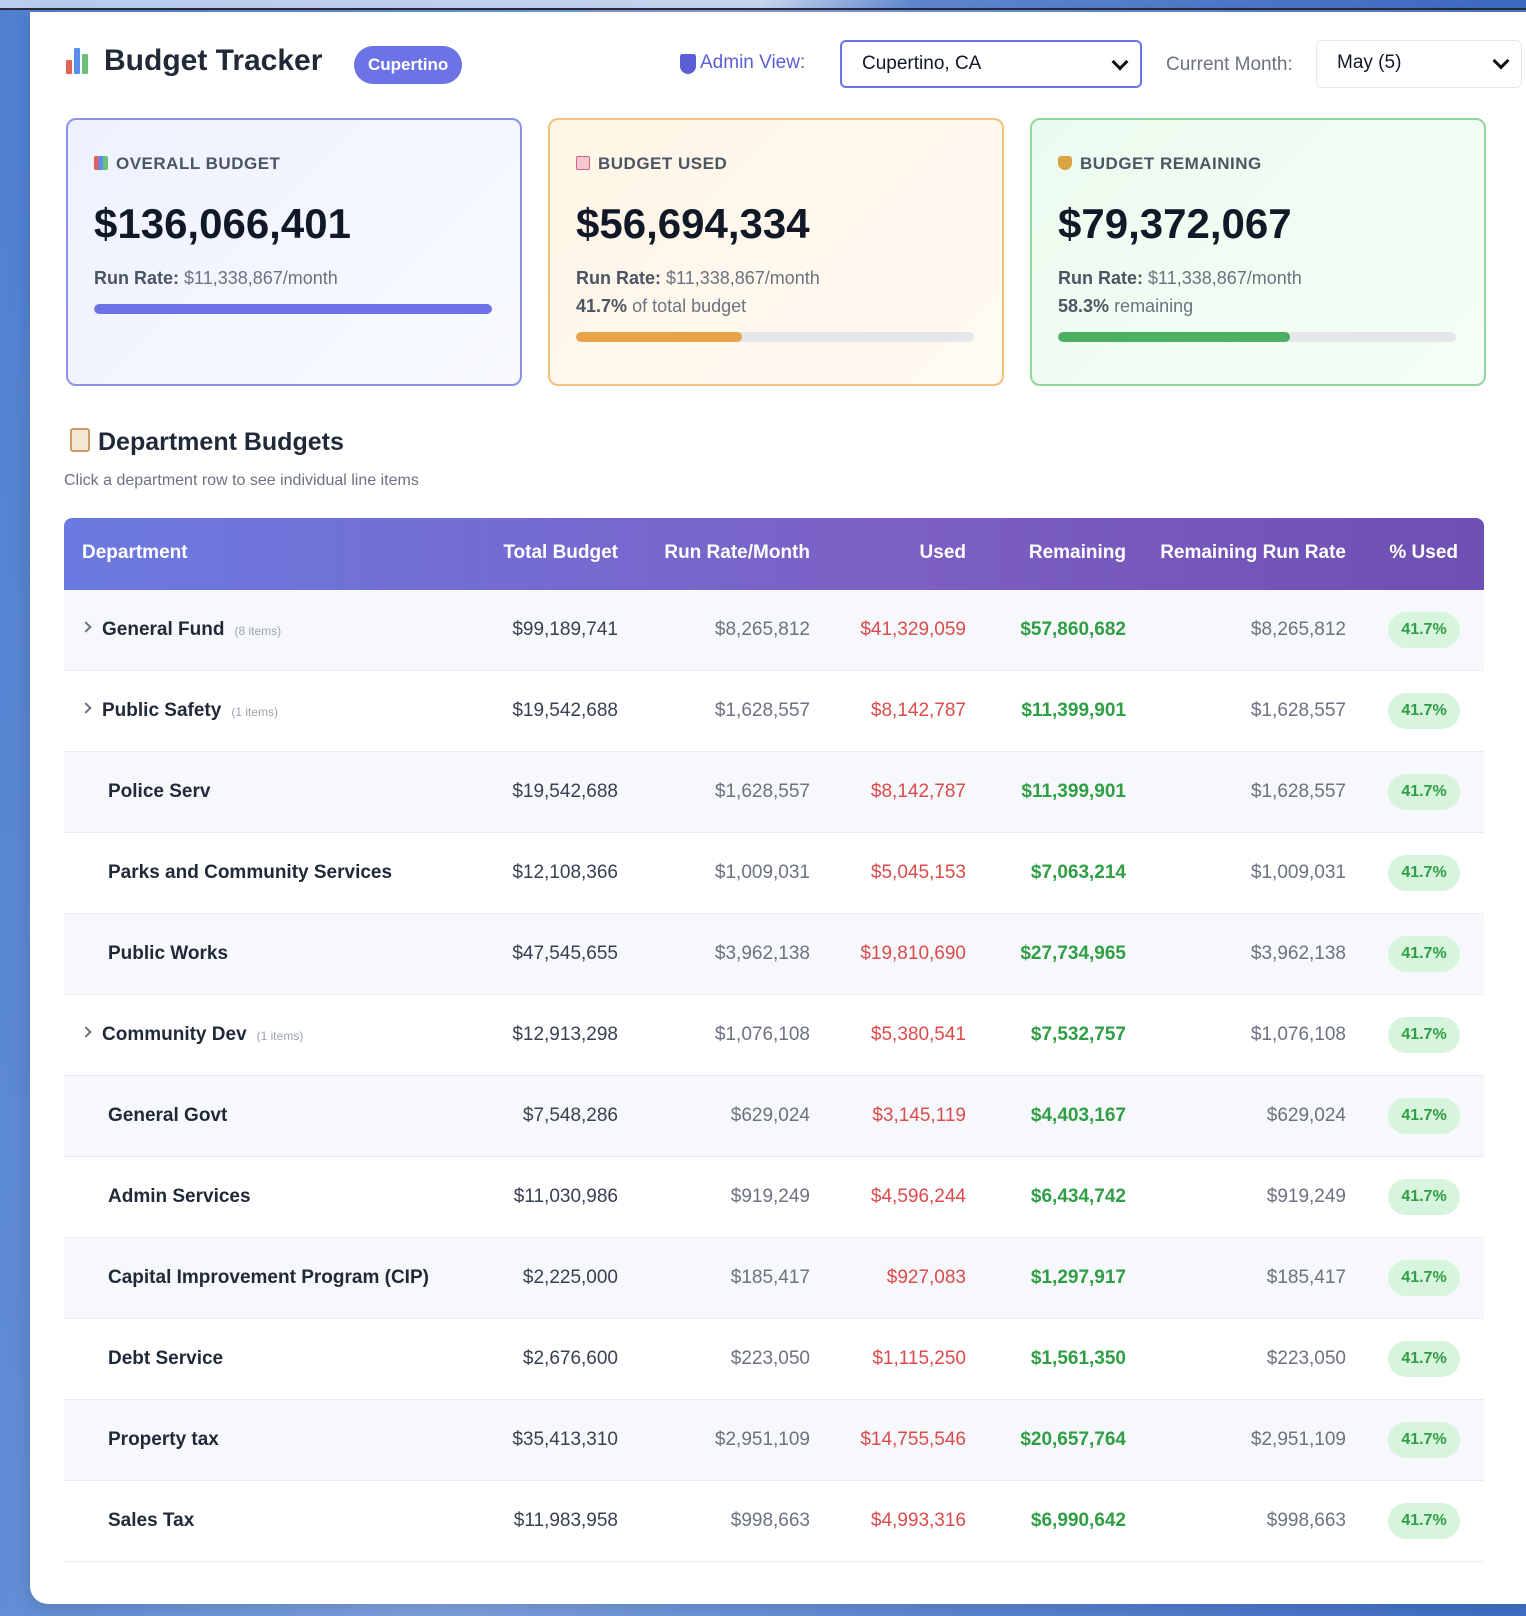 The image size is (1526, 1616). Describe the element at coordinates (1423, 553) in the screenshot. I see `col-percent-used: % Used` at that location.